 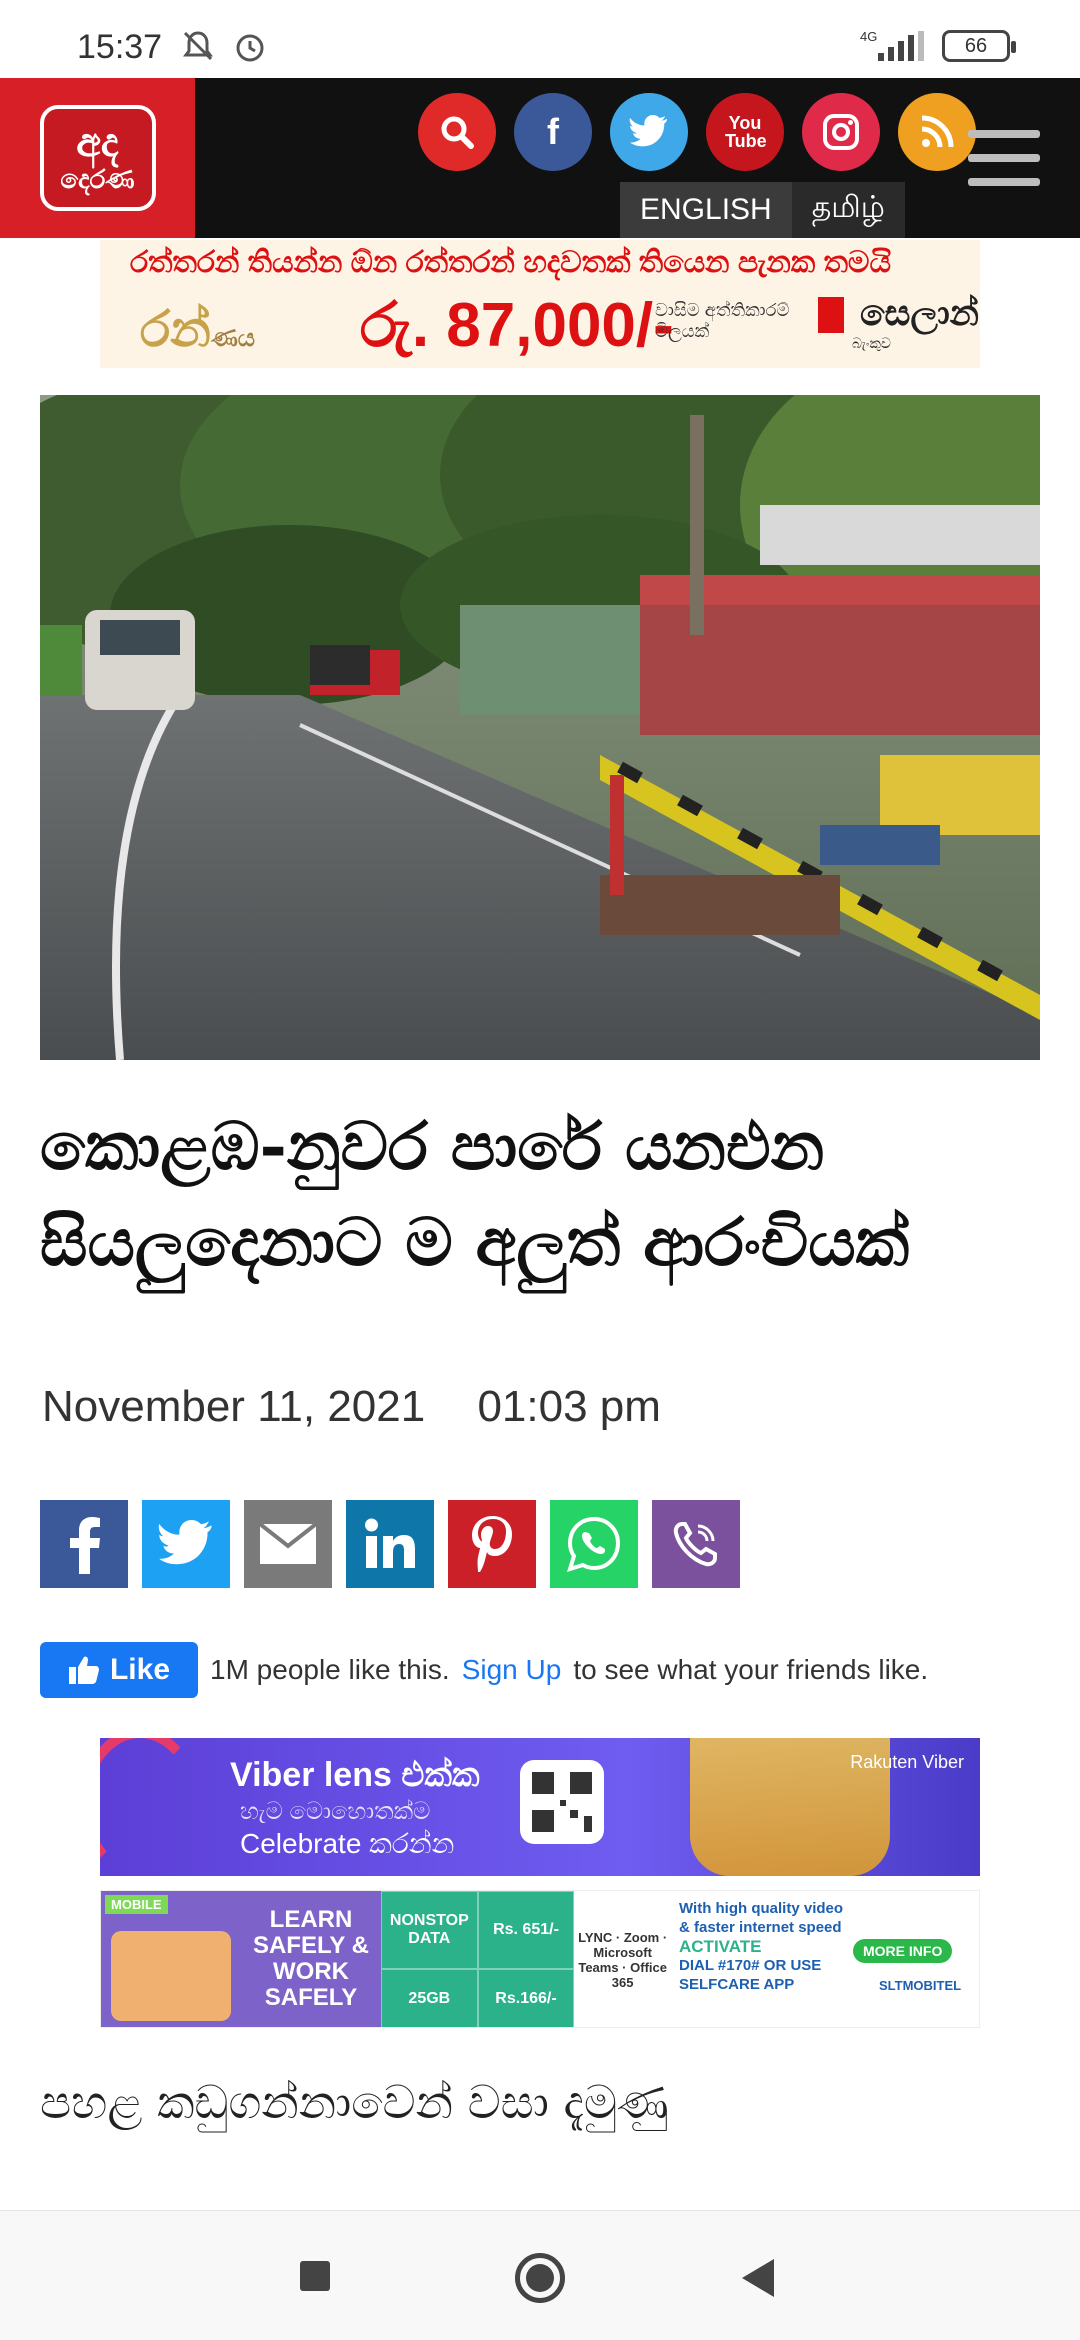 What do you see at coordinates (903, 1951) in the screenshot?
I see `slt-more-info-button: MORE INFO` at bounding box center [903, 1951].